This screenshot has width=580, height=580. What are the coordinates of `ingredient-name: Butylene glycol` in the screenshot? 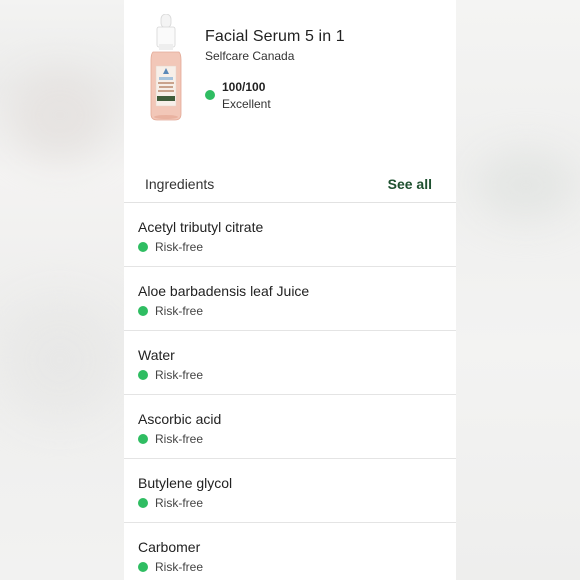 It's located at (185, 483).